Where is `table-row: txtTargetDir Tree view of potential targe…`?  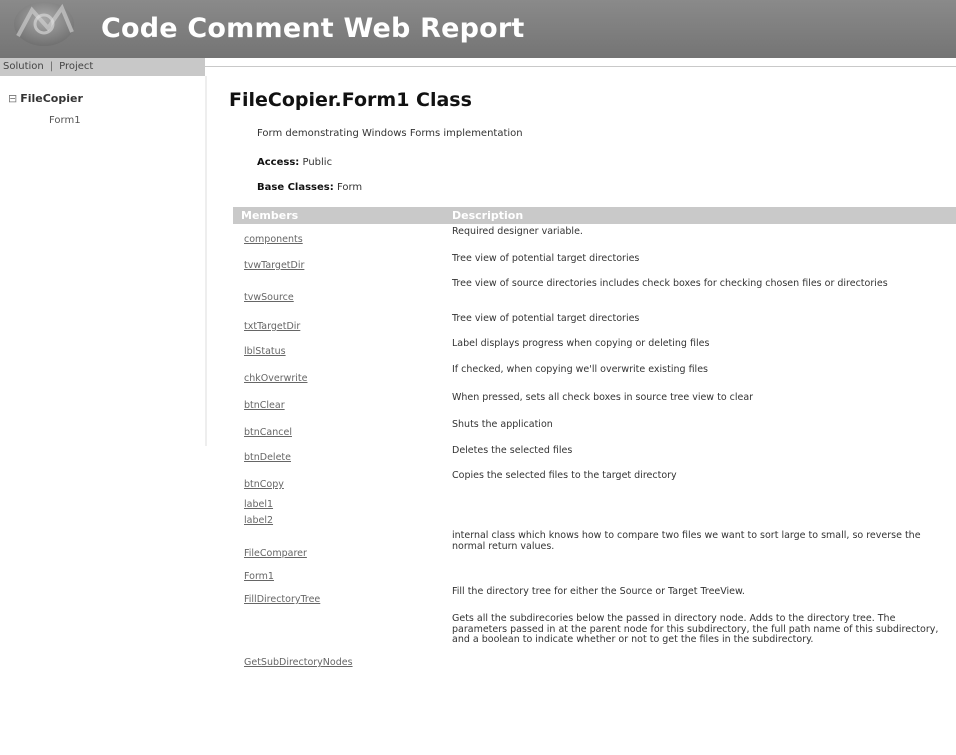
table-row: txtTargetDir Tree view of potential targe… is located at coordinates (594, 323).